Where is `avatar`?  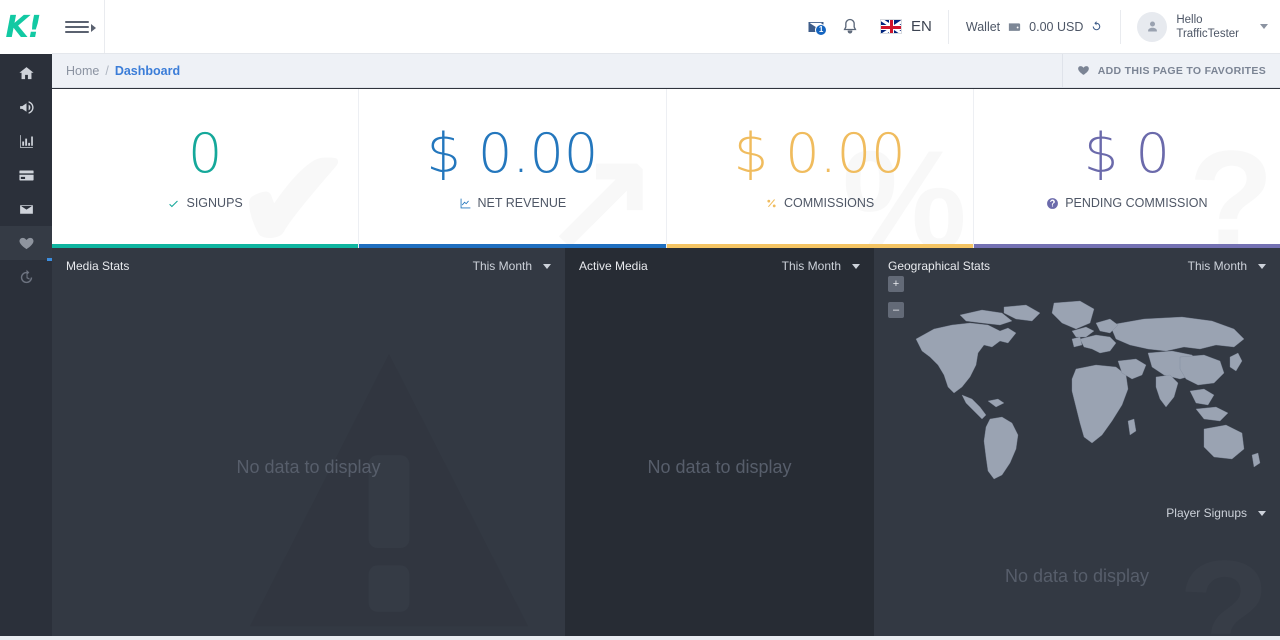 avatar is located at coordinates (1152, 26).